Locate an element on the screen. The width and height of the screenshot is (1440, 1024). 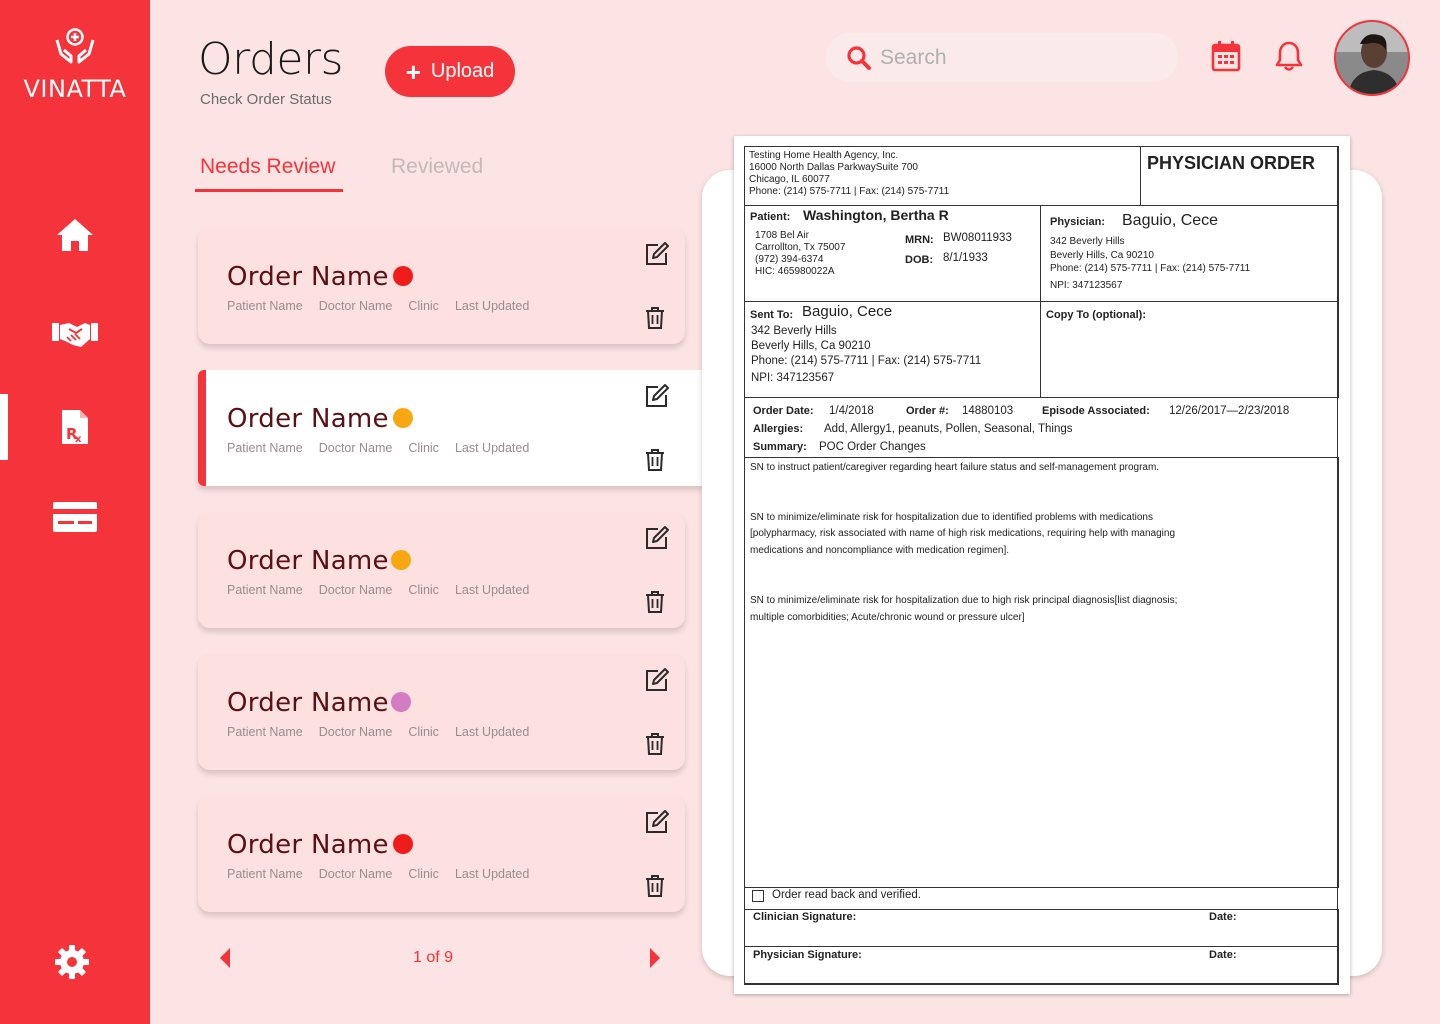
sent-to-line: 342 Beverly Hills is located at coordinates (794, 331).